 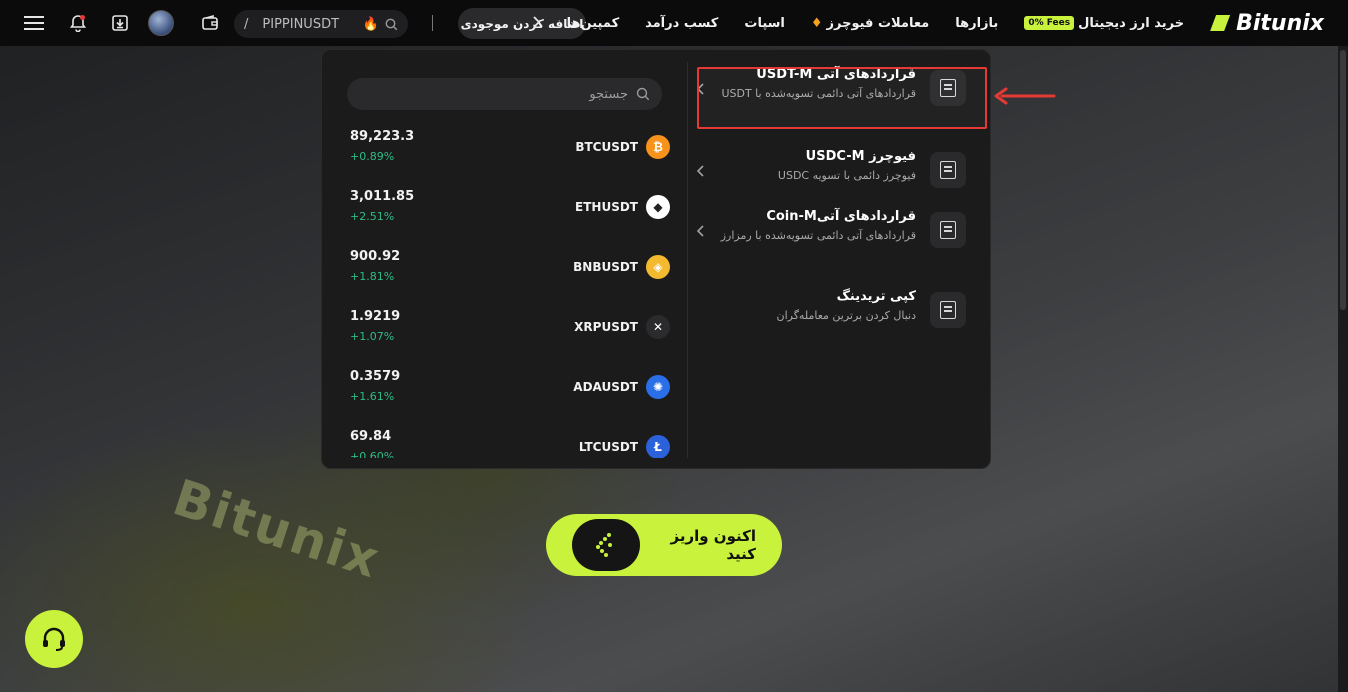 What do you see at coordinates (658, 446) in the screenshot?
I see `litecoin-icon: Ł` at bounding box center [658, 446].